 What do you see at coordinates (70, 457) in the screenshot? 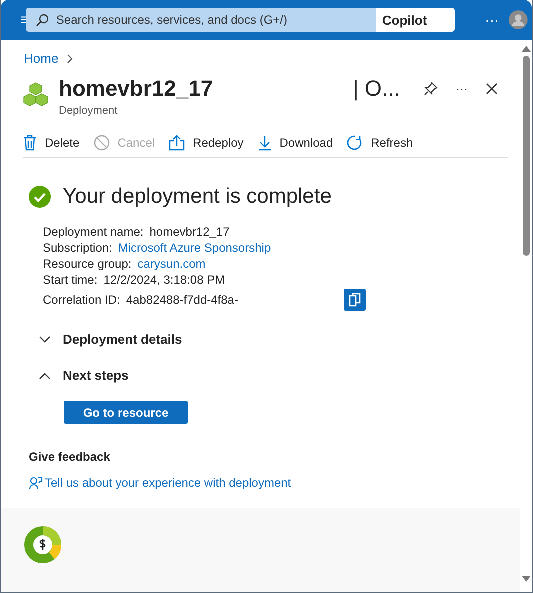
I see `feedback-heading: Give feedback` at bounding box center [70, 457].